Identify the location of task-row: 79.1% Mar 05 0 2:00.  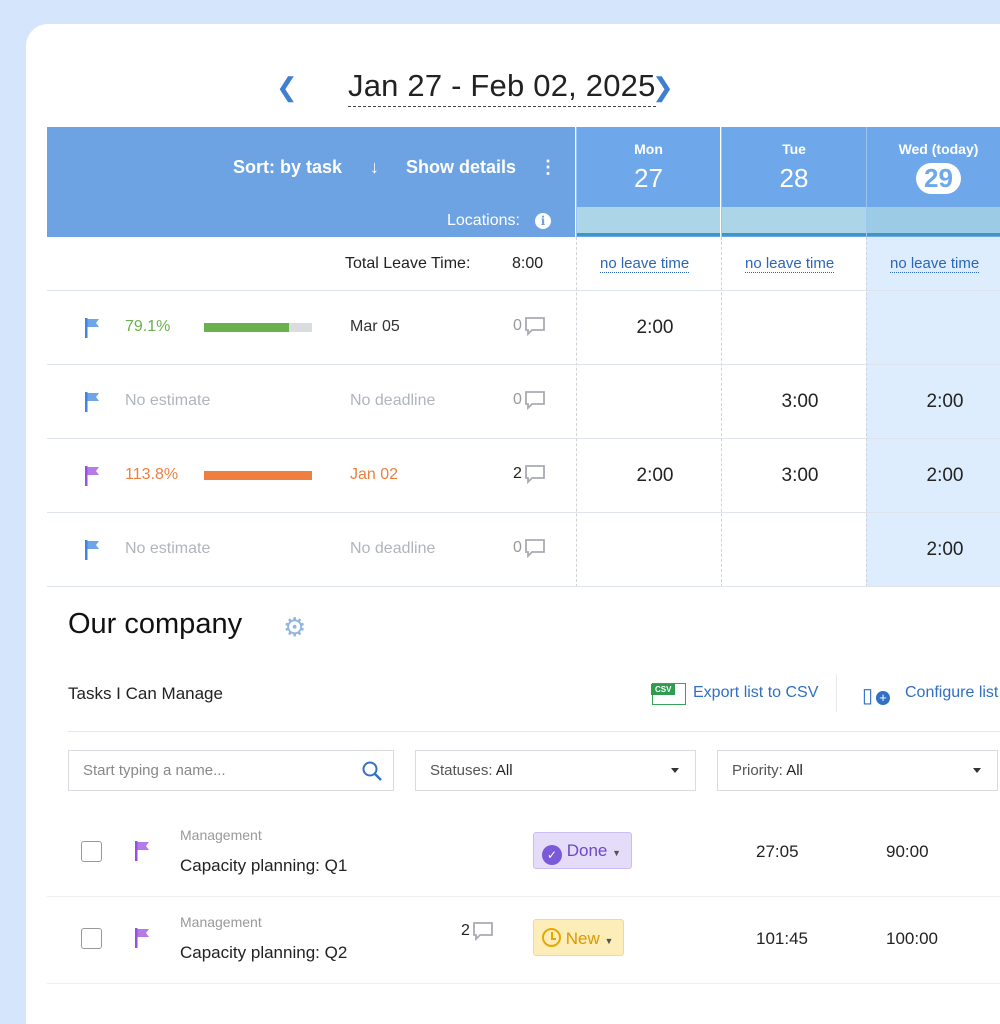
(523, 328).